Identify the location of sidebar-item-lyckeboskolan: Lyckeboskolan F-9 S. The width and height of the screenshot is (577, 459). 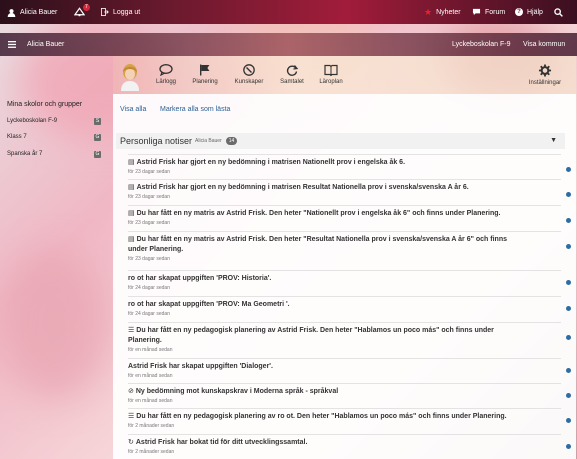
(54, 121).